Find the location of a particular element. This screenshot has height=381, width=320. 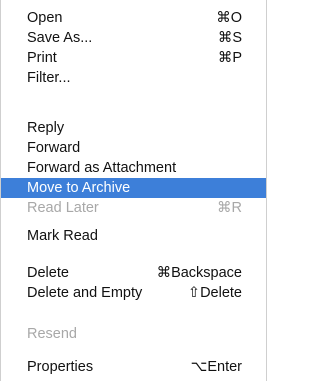

menu-item-forward-as-attachment: Forward as Attachment is located at coordinates (133, 168).